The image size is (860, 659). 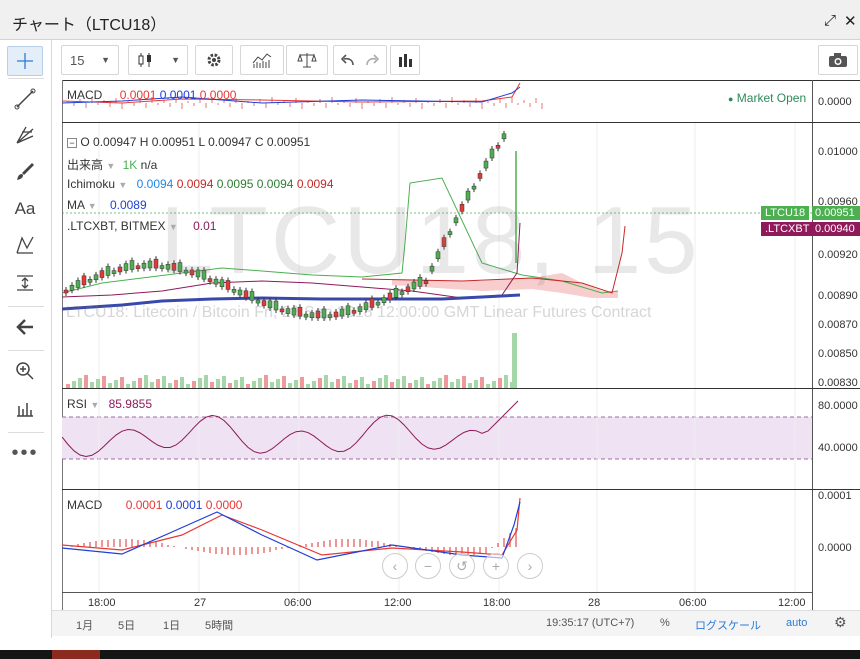 I want to click on text-icon: Aa, so click(x=25, y=209).